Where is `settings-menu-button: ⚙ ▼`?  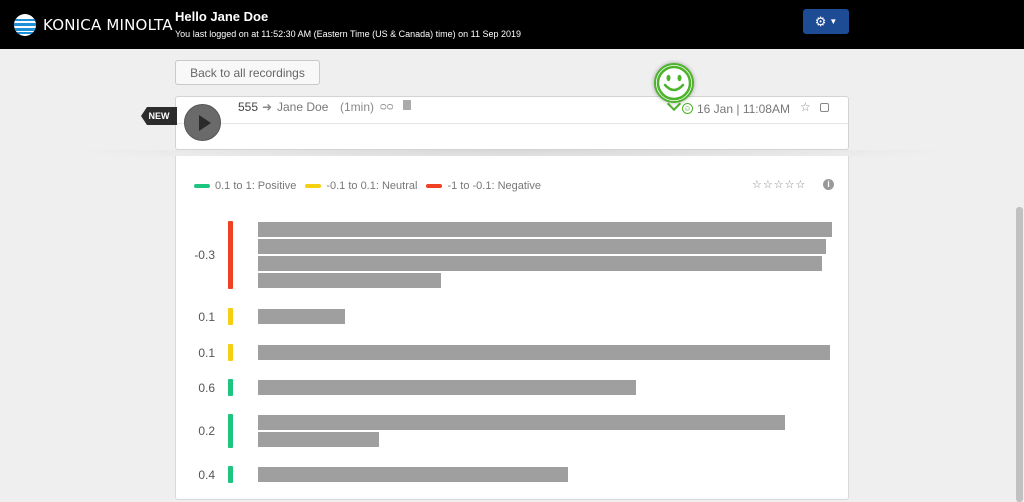
settings-menu-button: ⚙ ▼ is located at coordinates (826, 21).